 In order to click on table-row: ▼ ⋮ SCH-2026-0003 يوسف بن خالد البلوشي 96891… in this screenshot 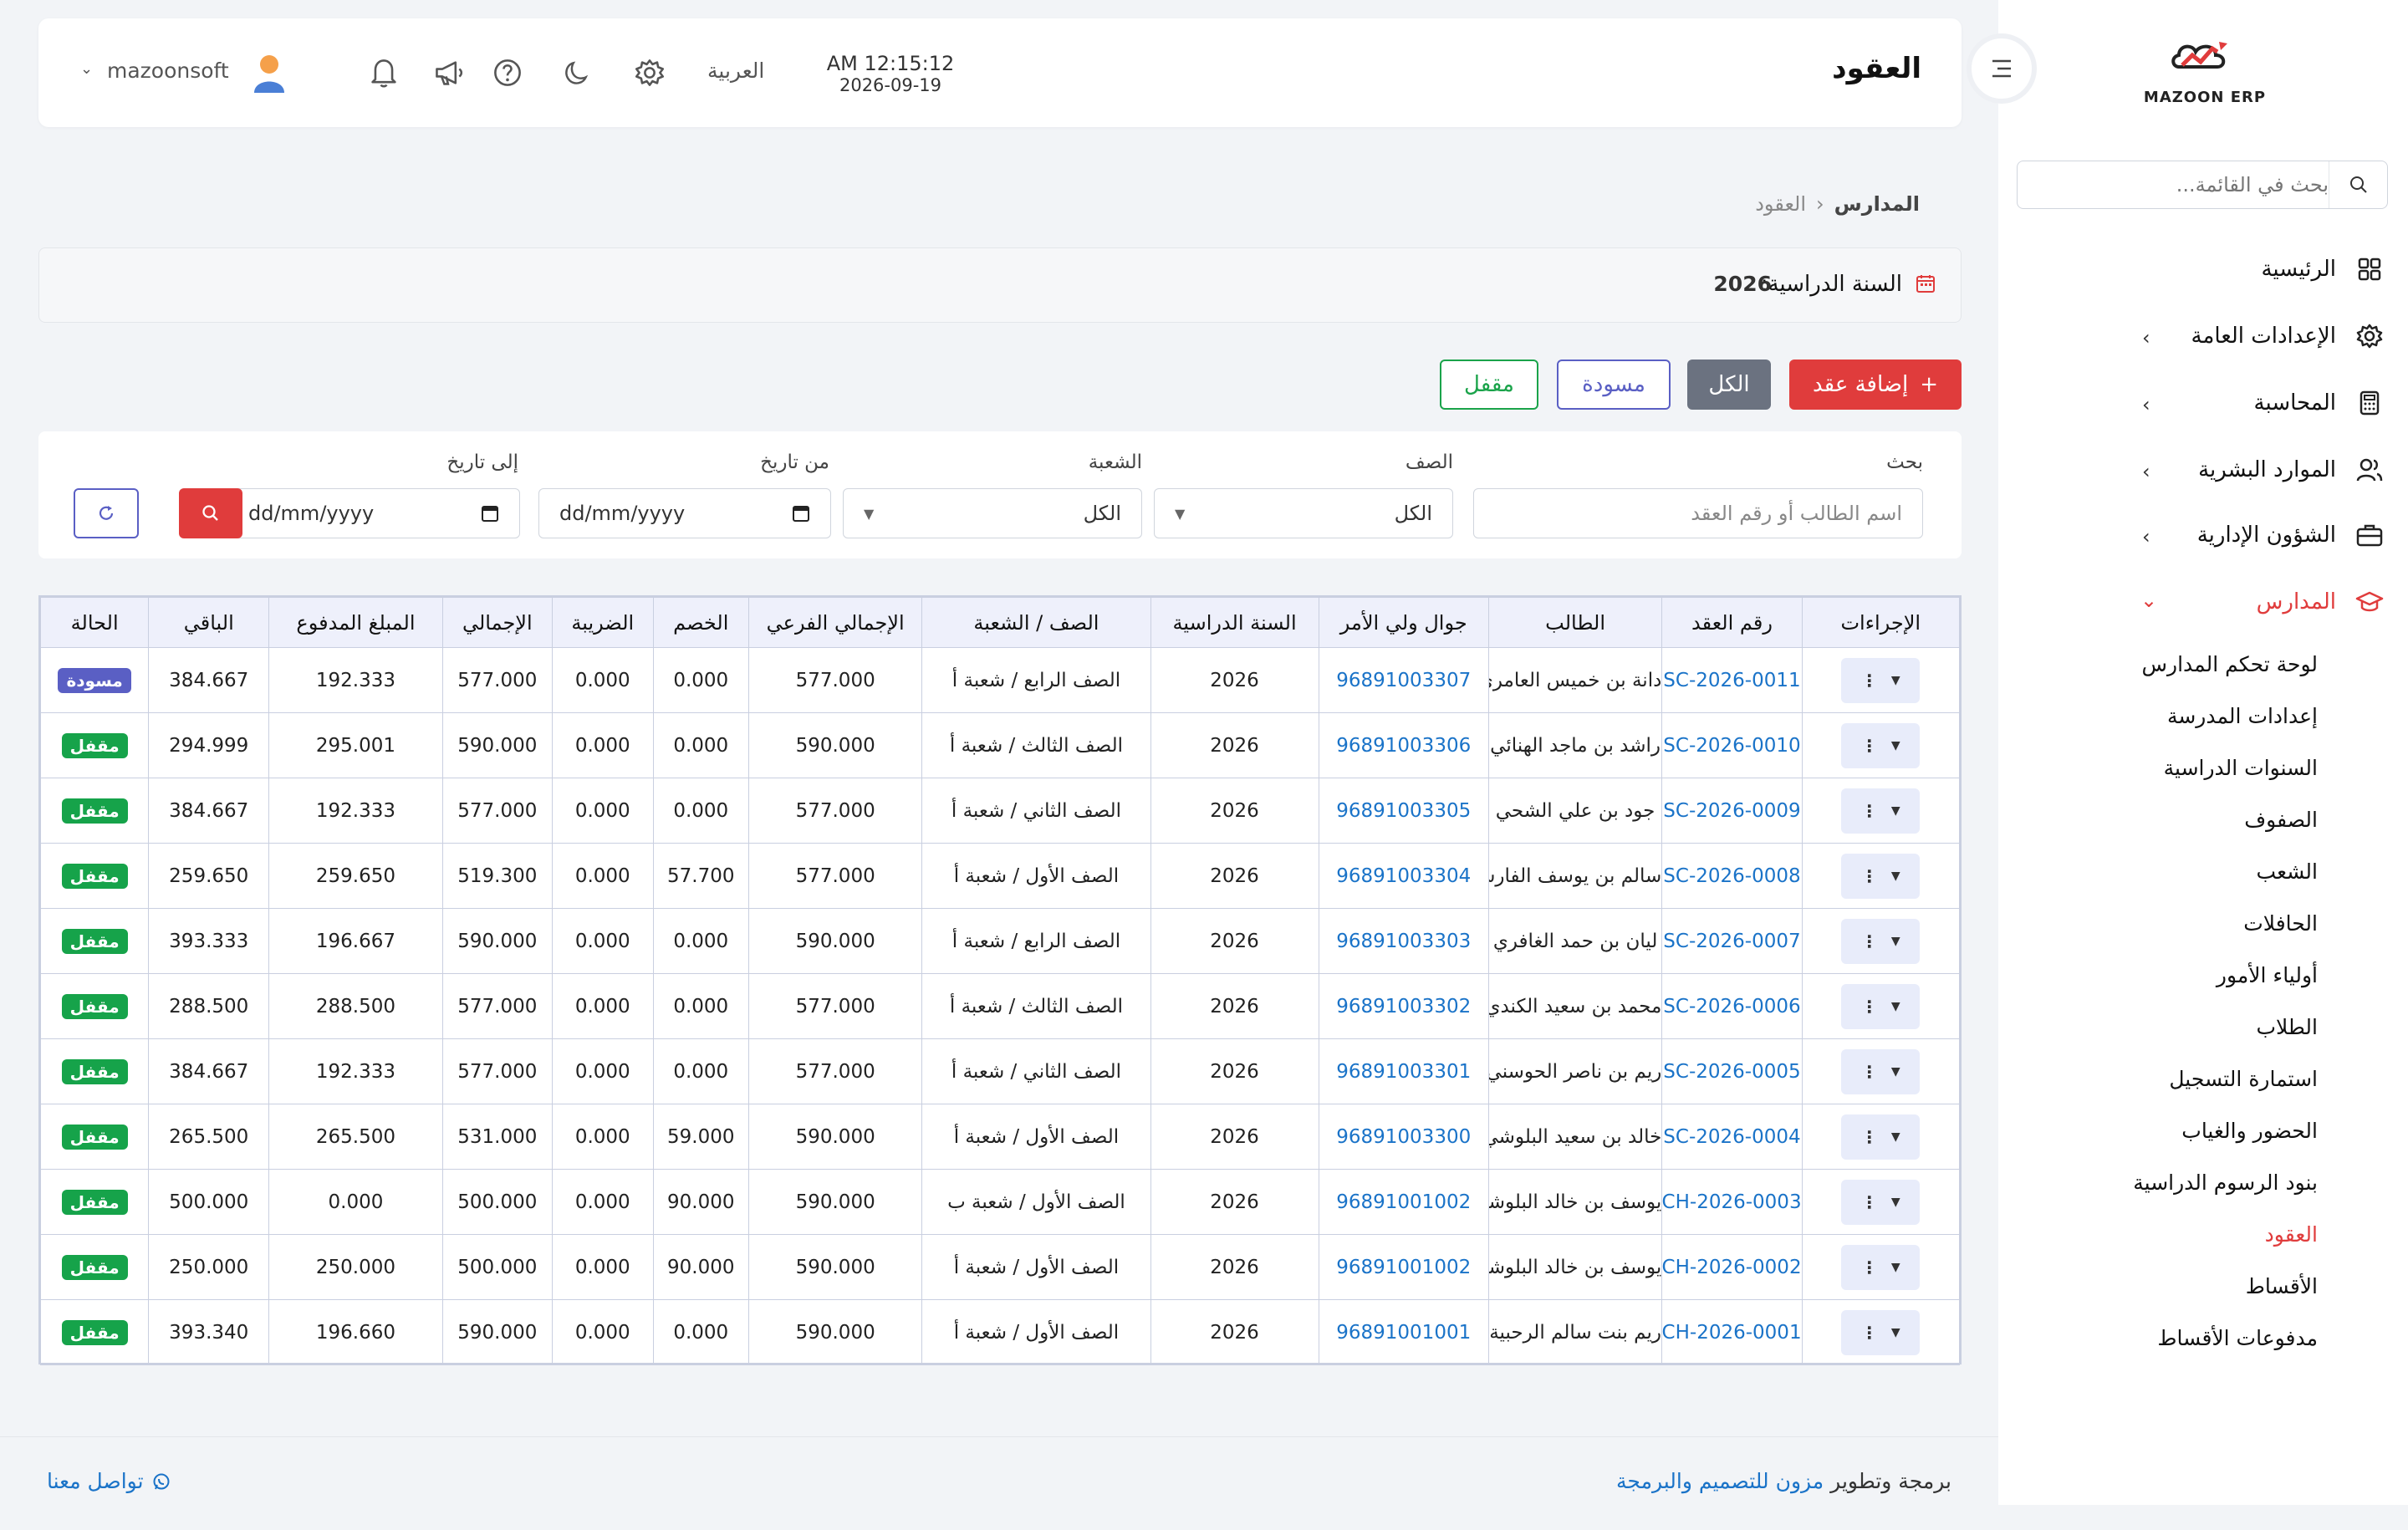, I will do `click(1000, 1202)`.